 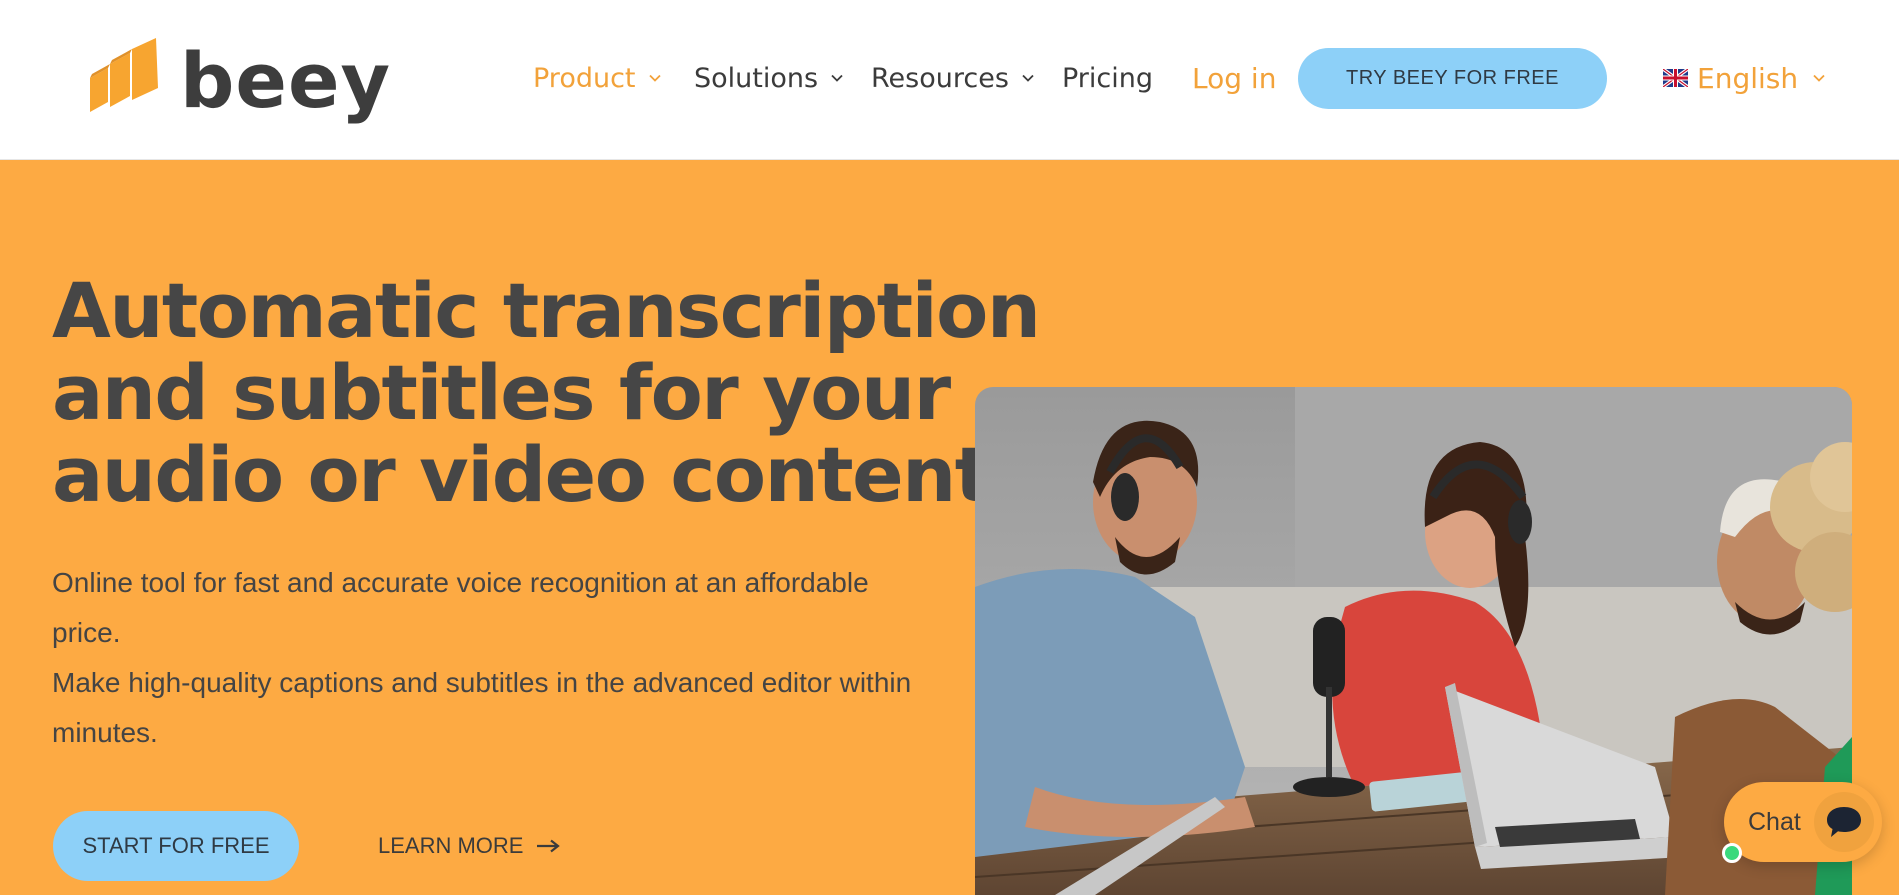 I want to click on nav-product: Product, so click(x=597, y=78).